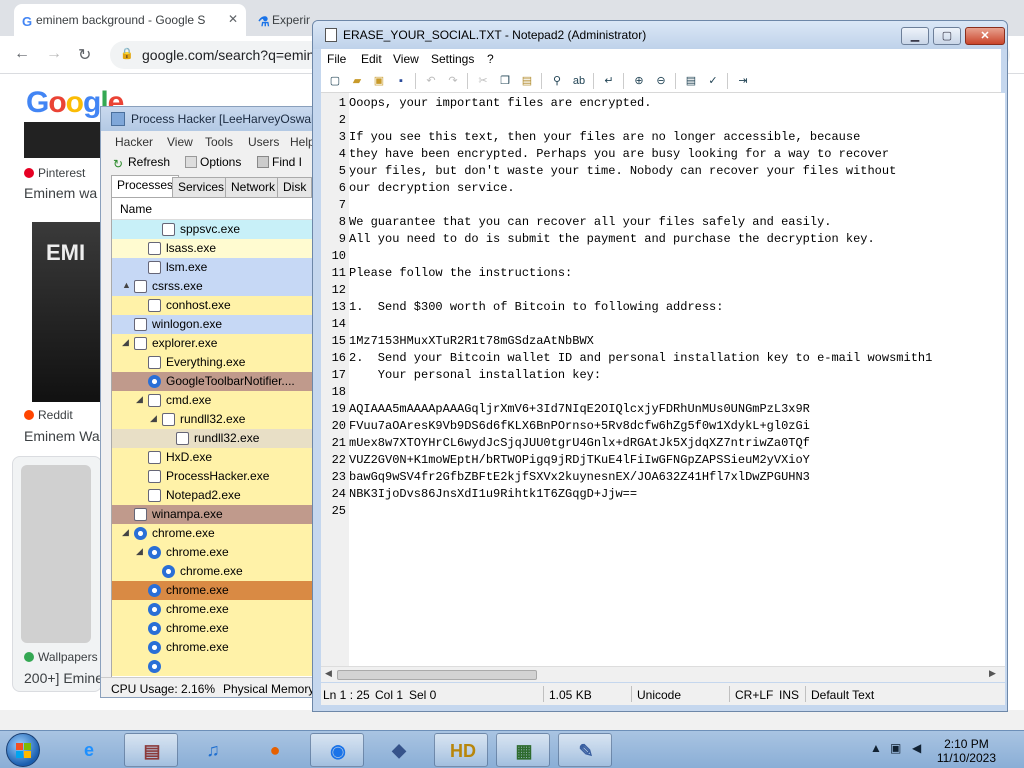 Image resolution: width=1024 pixels, height=768 pixels. I want to click on menu-hacker: Hacker, so click(134, 142).